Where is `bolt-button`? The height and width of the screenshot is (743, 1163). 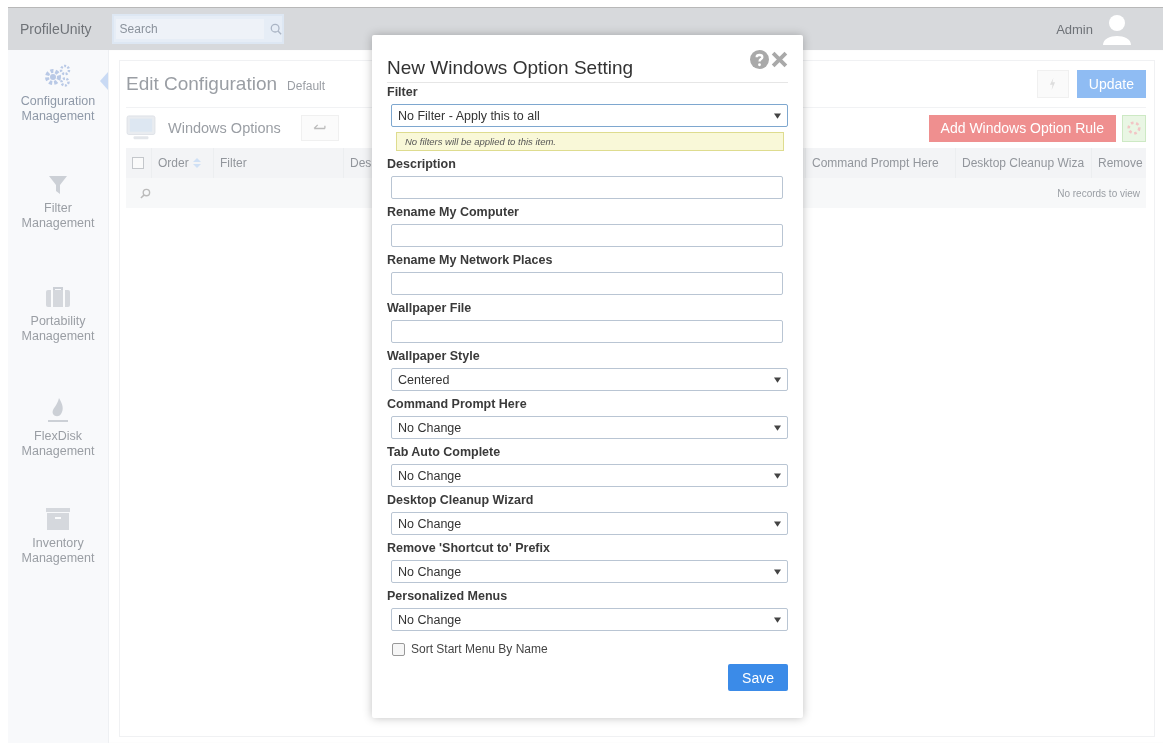
bolt-button is located at coordinates (1052, 84).